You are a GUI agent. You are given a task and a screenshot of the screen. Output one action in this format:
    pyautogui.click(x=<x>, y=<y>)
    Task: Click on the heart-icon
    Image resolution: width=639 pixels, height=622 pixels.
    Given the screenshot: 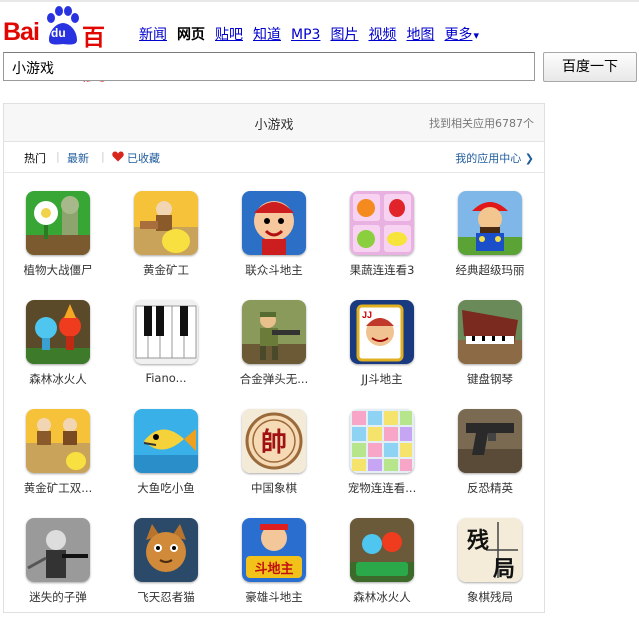 What is the action you would take?
    pyautogui.click(x=118, y=156)
    